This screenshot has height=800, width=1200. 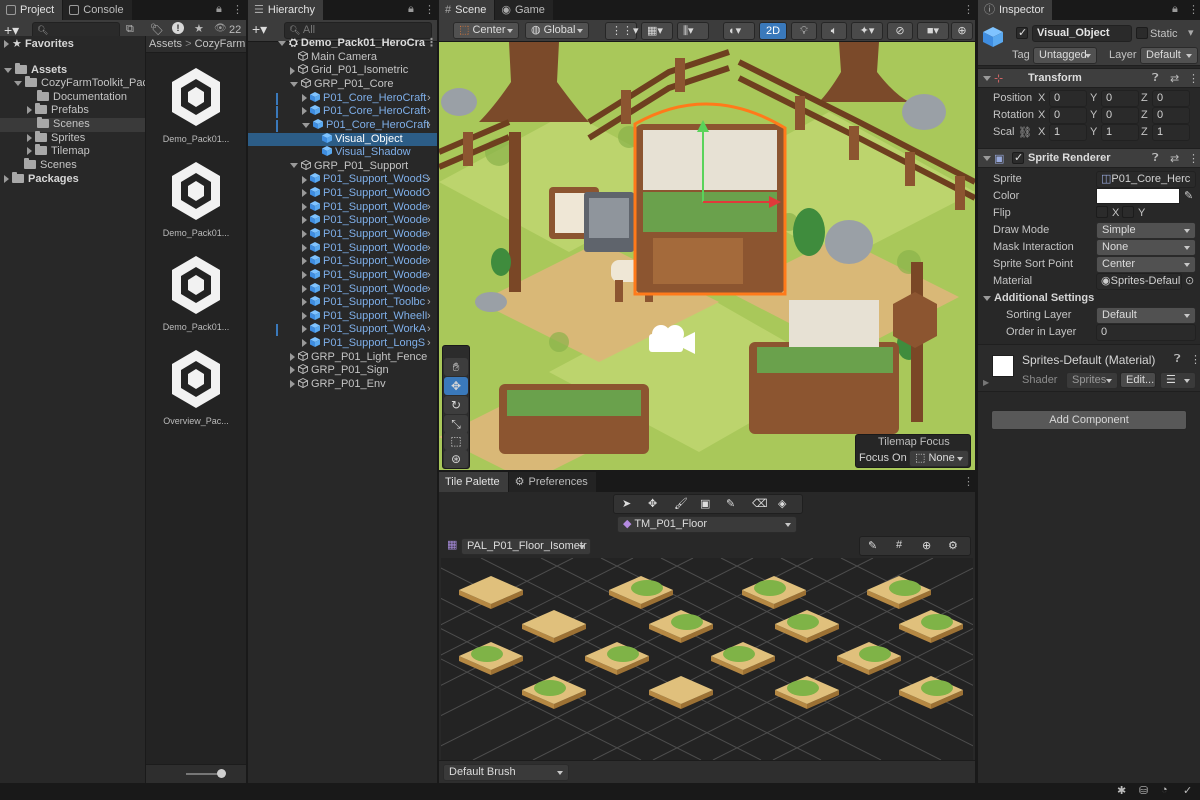 I want to click on fill-bucket-icon: ◈, so click(x=782, y=503).